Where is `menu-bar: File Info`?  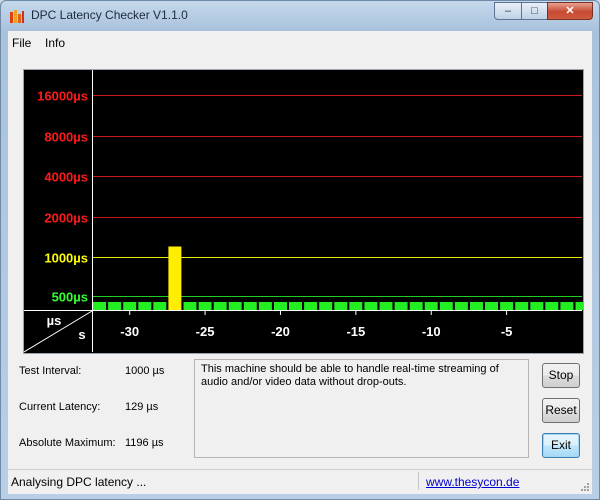 menu-bar: File Info is located at coordinates (300, 43).